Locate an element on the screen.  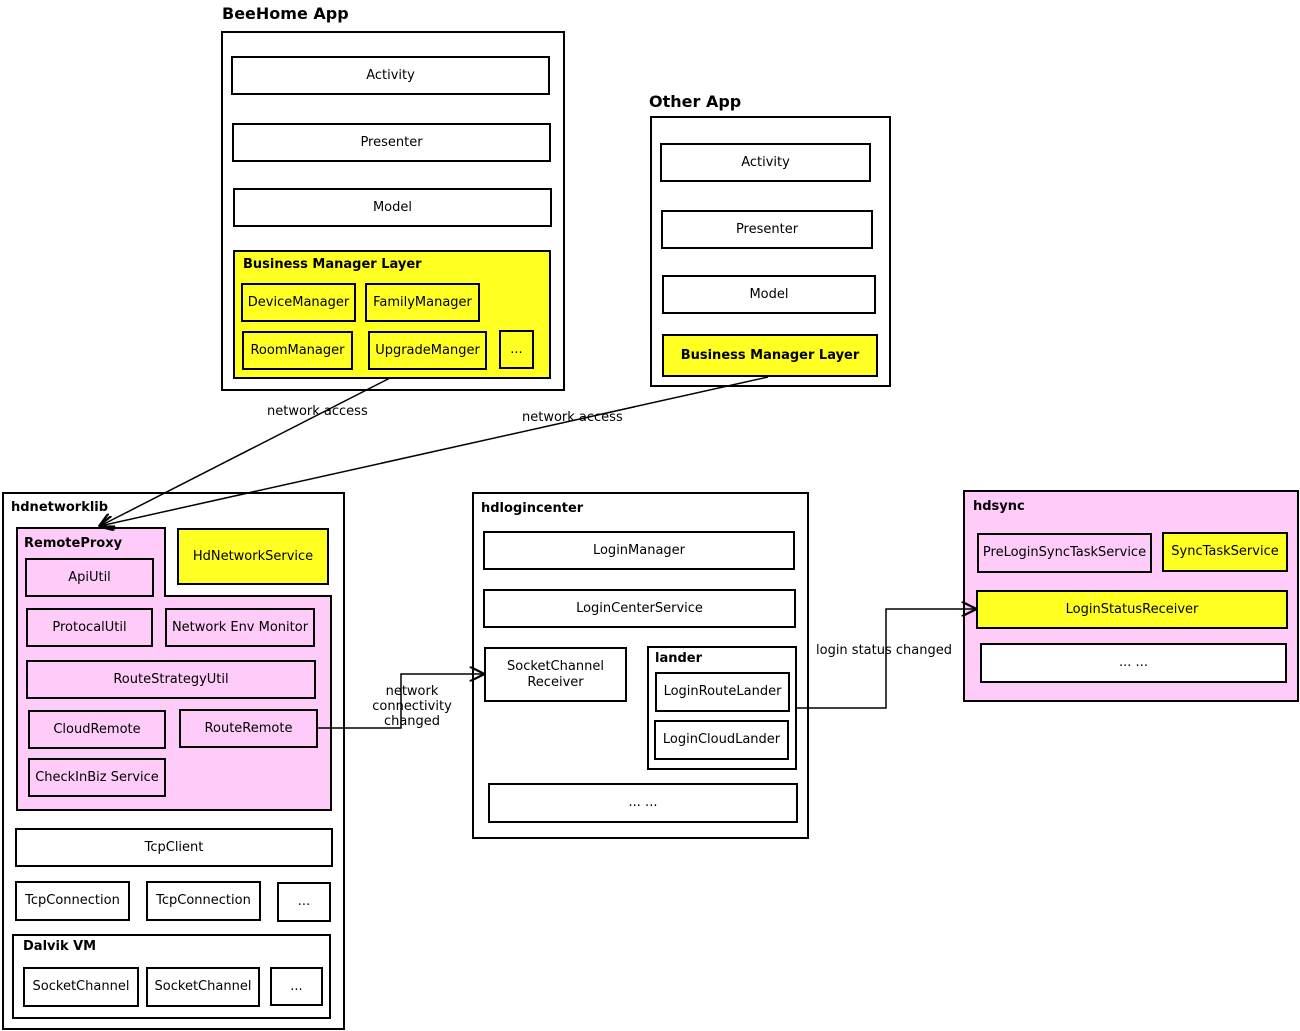
remote-proxy-title: RemoteProxy is located at coordinates (73, 543).